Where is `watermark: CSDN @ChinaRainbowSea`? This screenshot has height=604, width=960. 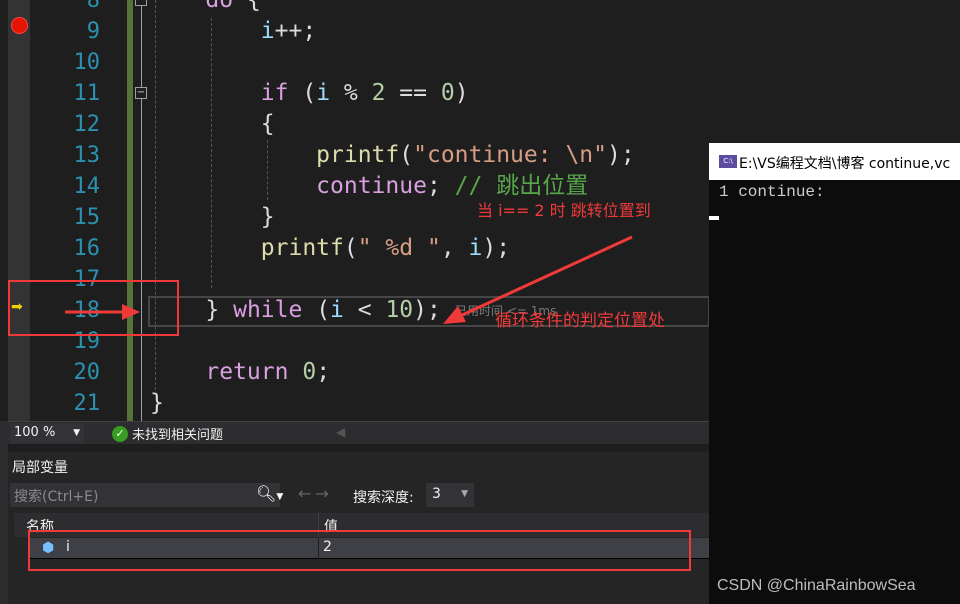 watermark: CSDN @ChinaRainbowSea is located at coordinates (816, 585).